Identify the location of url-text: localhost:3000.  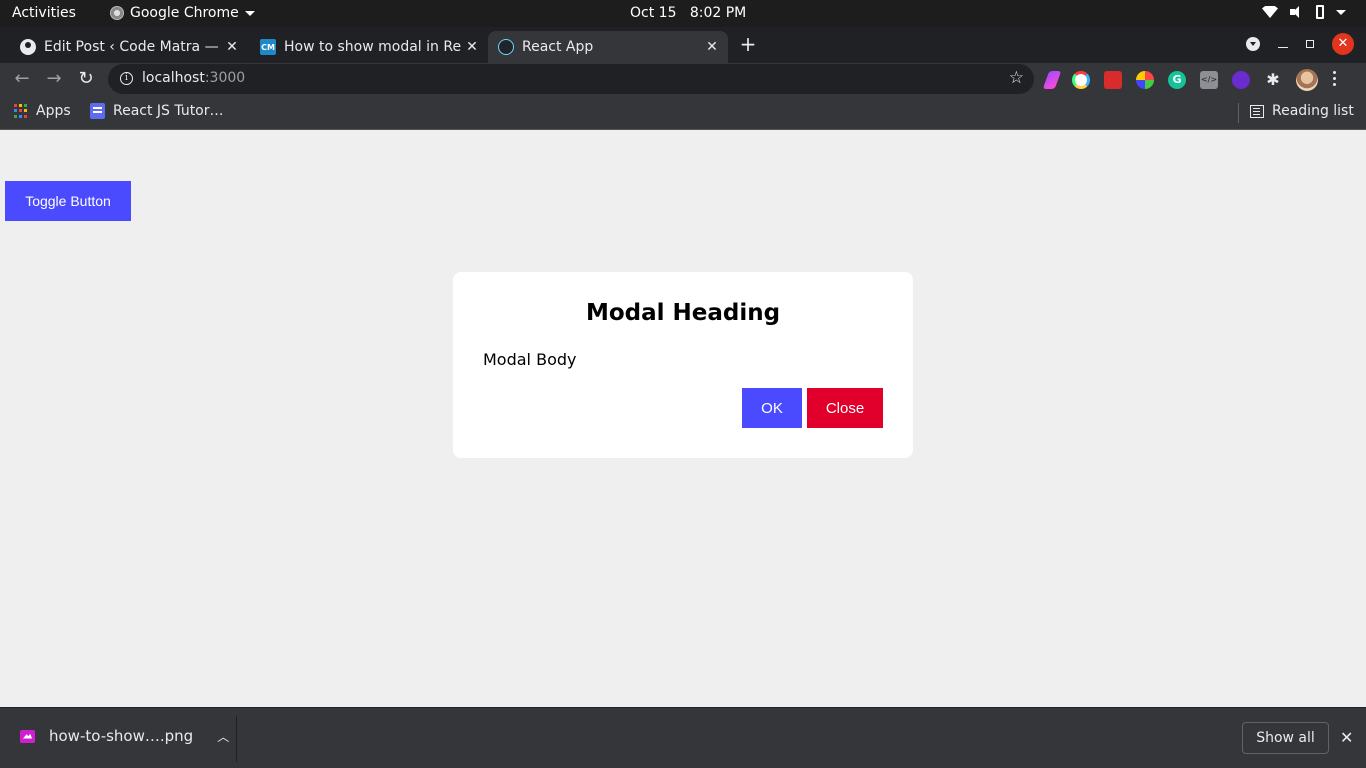
(193, 78).